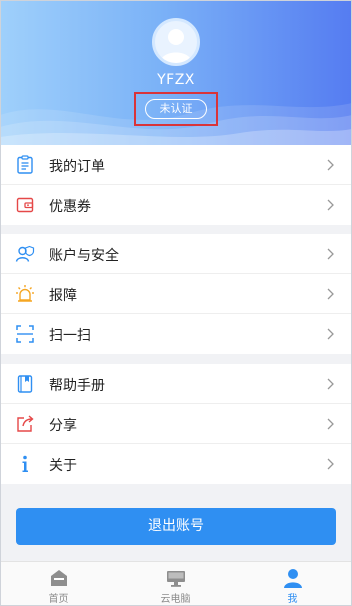 The height and width of the screenshot is (606, 352). What do you see at coordinates (70, 336) in the screenshot?
I see `menu-item-label: 扫一扫` at bounding box center [70, 336].